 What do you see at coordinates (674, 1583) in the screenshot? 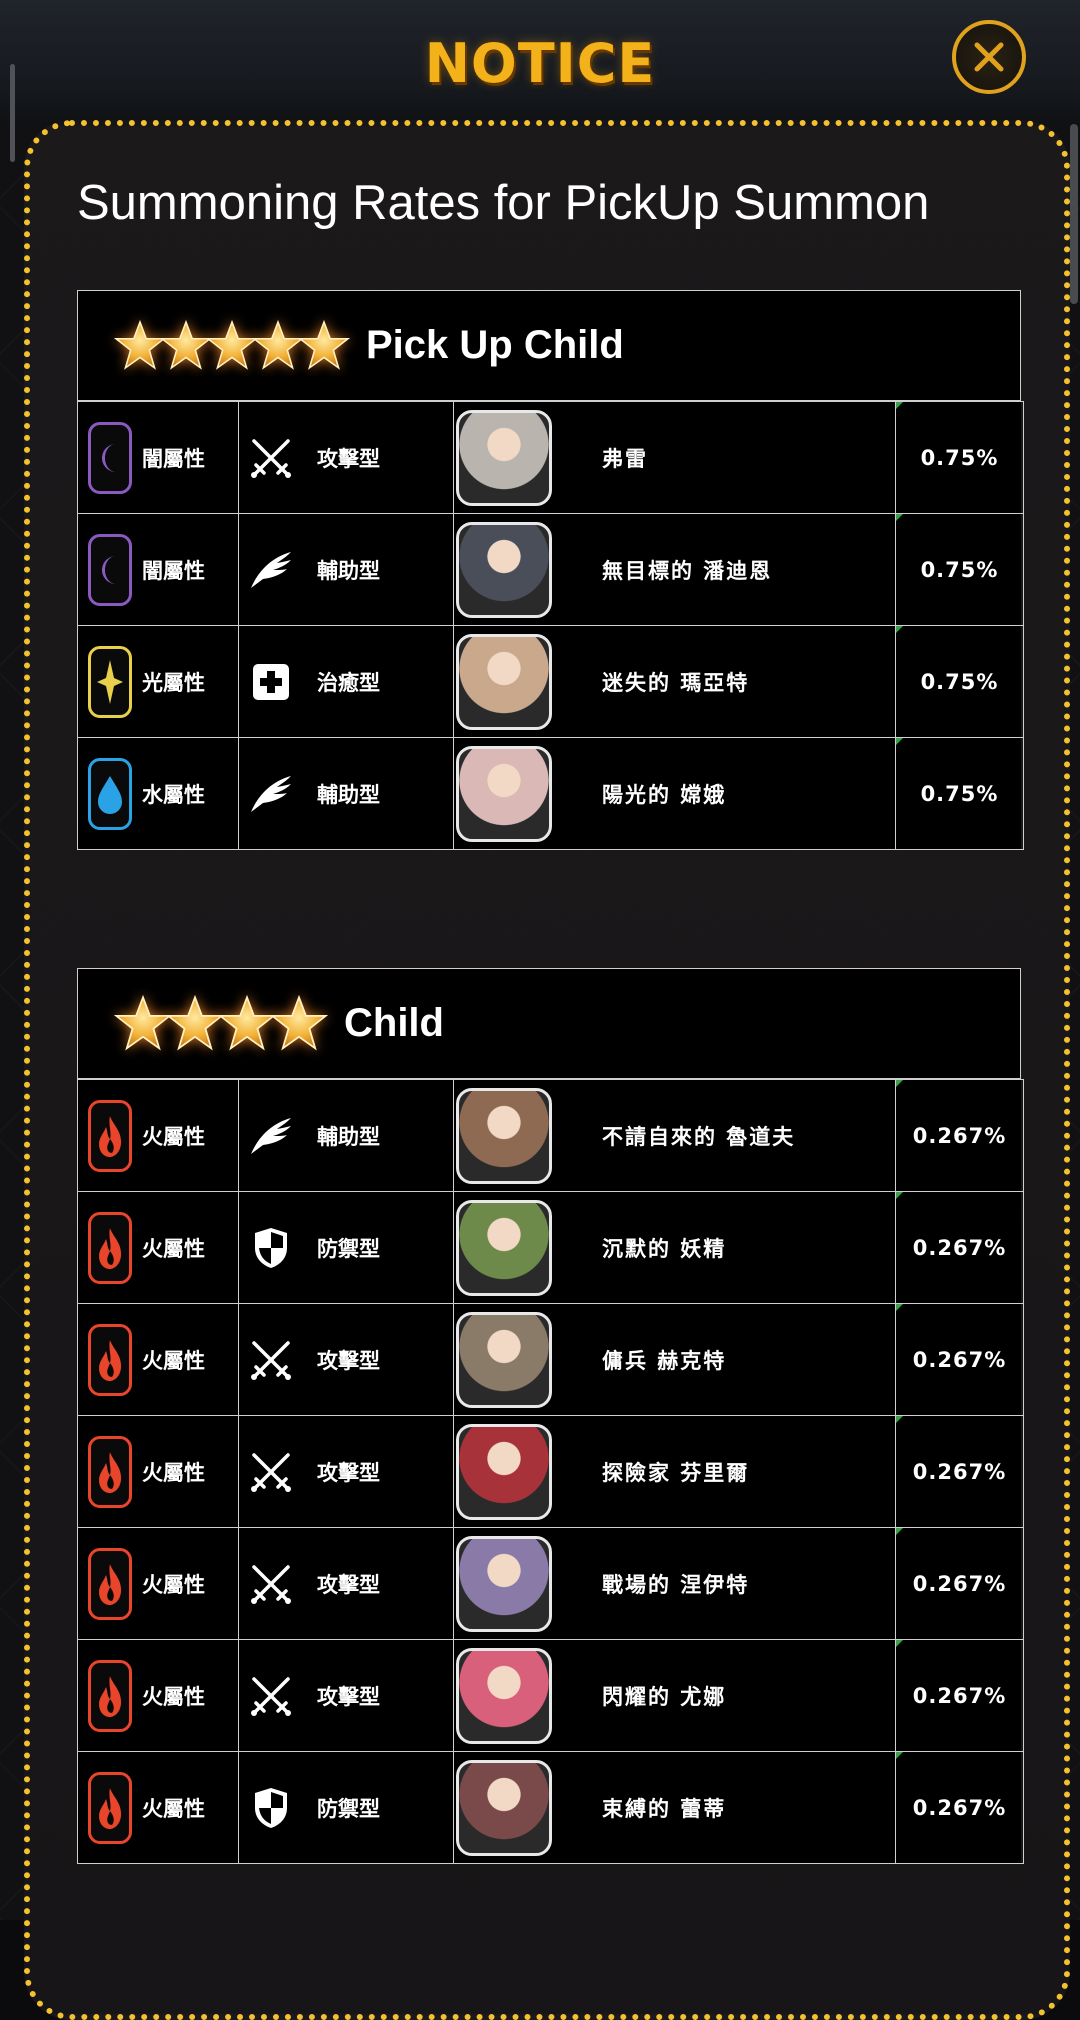
I see `character-cell: 戰場的 涅伊特` at bounding box center [674, 1583].